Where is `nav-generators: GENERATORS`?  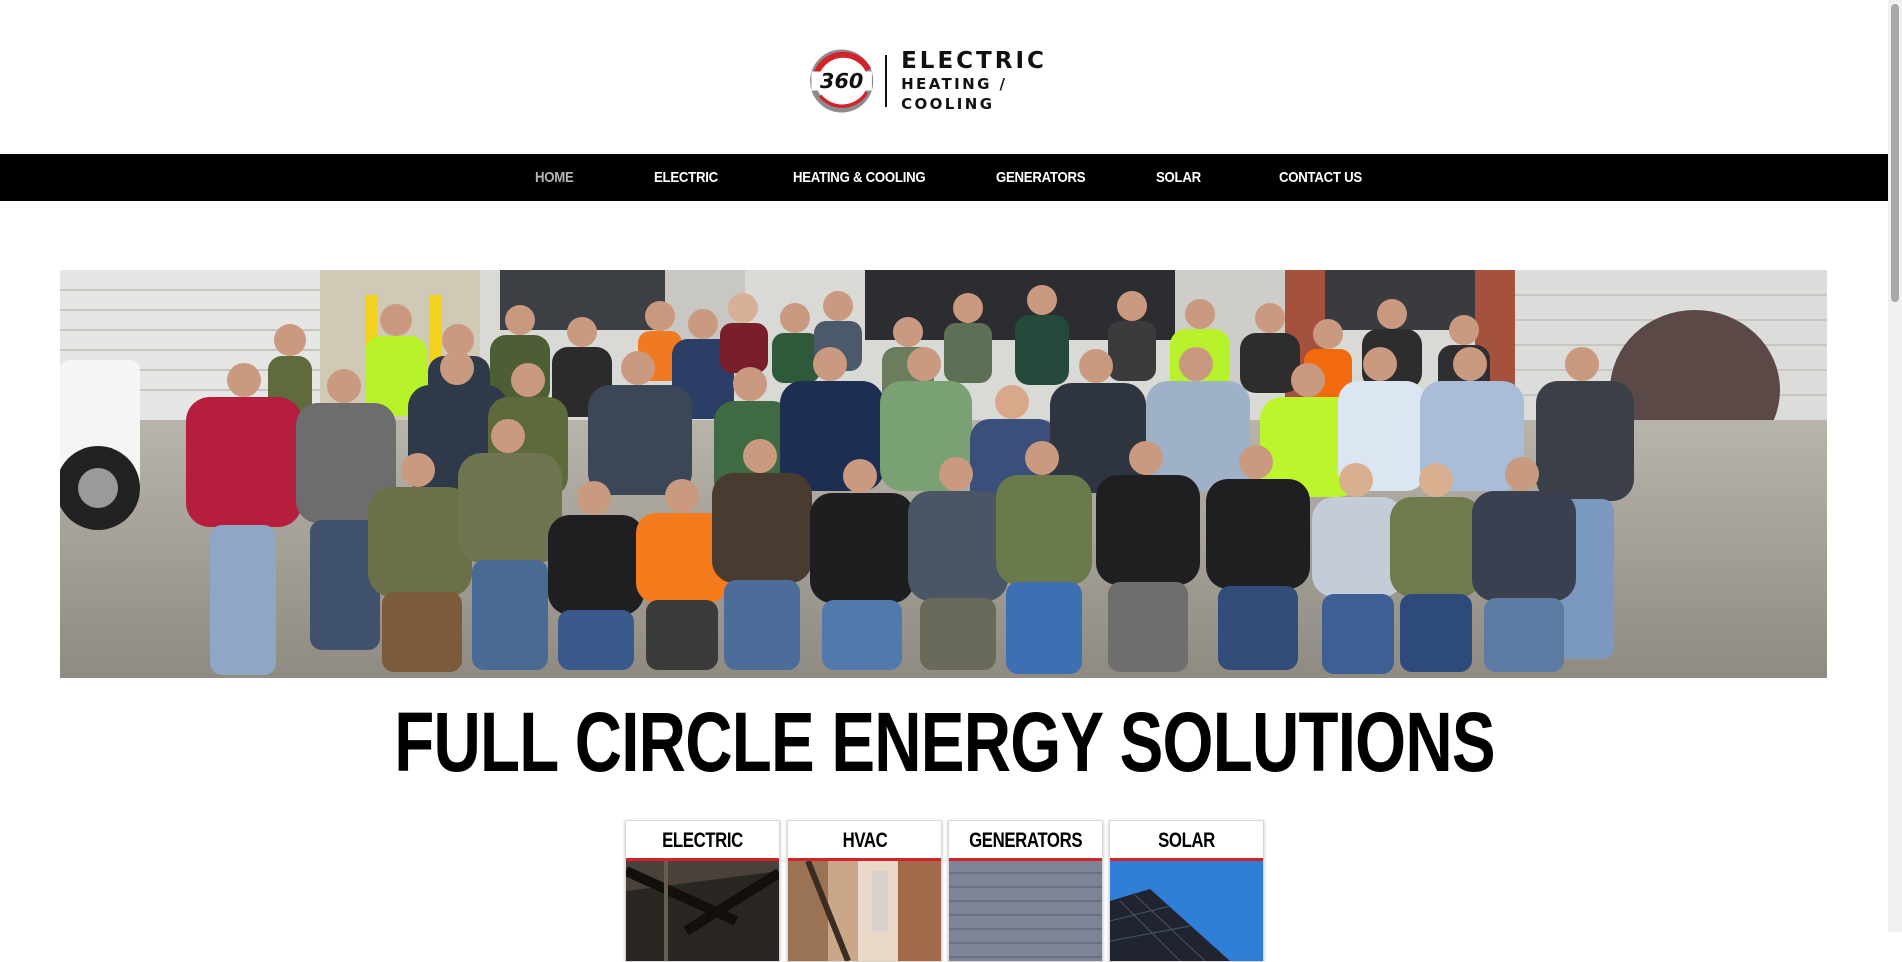 nav-generators: GENERATORS is located at coordinates (1041, 177).